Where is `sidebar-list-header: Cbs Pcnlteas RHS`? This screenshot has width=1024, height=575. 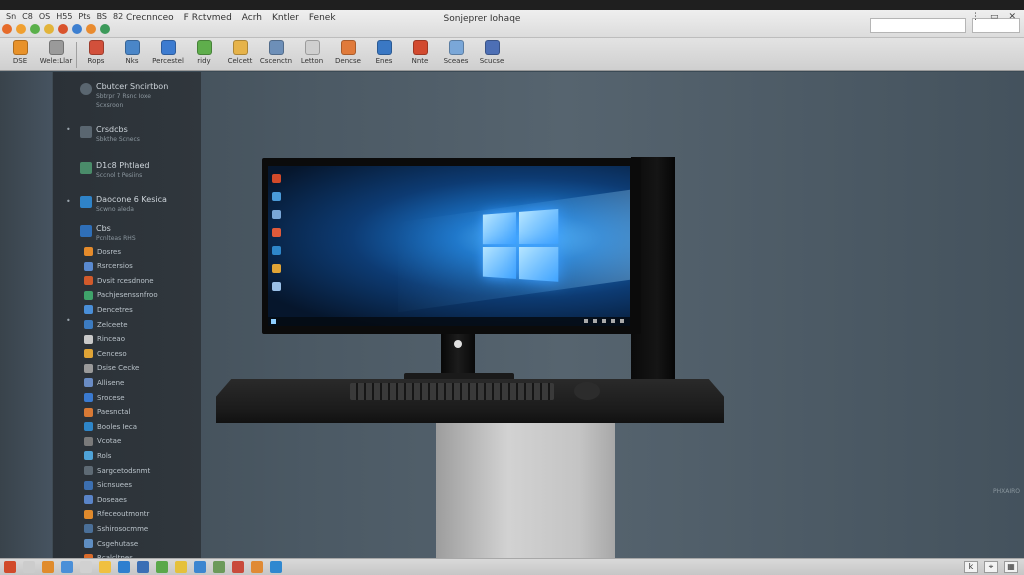 sidebar-list-header: Cbs Pcnlteas RHS is located at coordinates (108, 233).